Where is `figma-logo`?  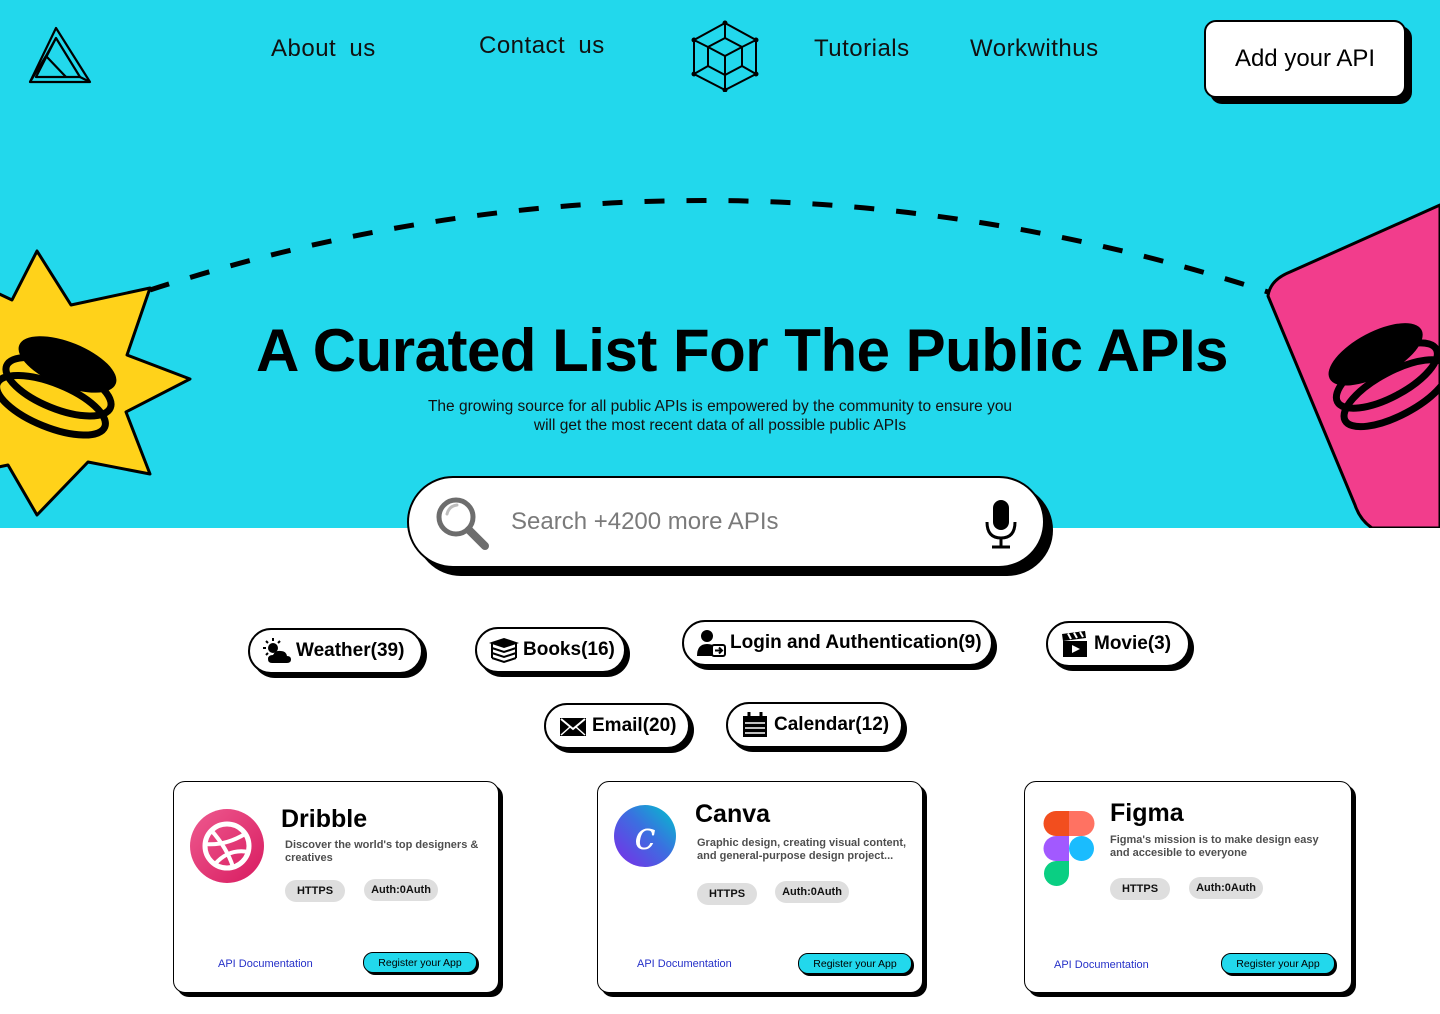 figma-logo is located at coordinates (1069, 848).